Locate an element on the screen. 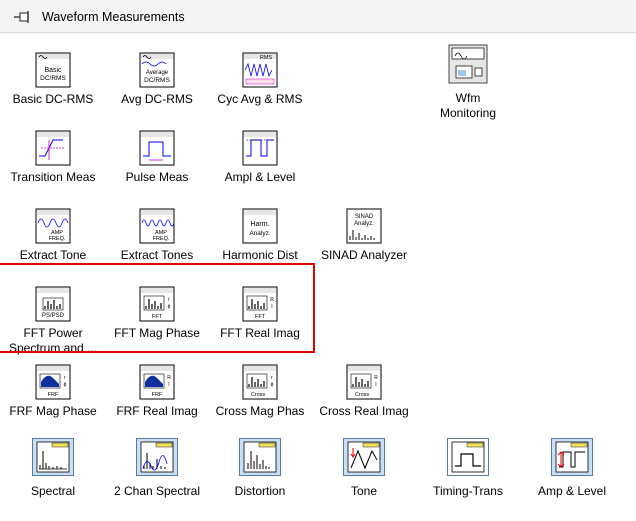  transition-meas-label: Transition Meas is located at coordinates (53, 177).